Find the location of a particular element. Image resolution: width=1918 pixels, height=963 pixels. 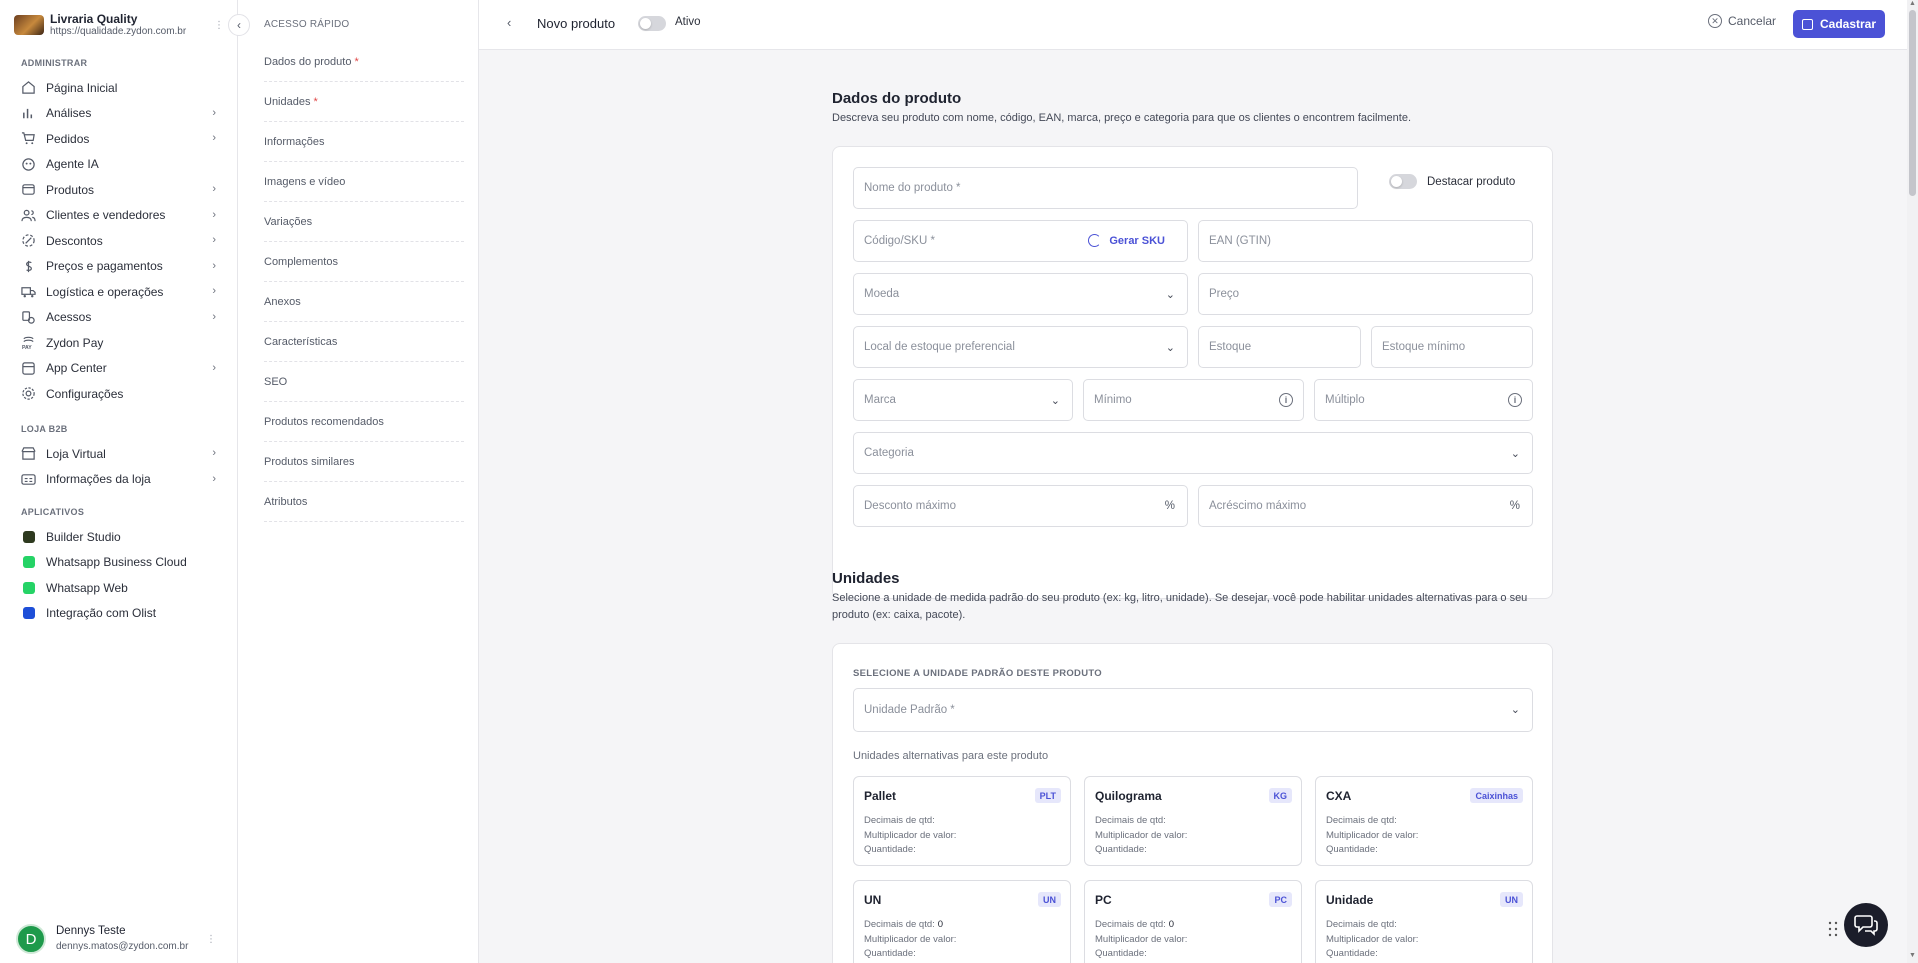

quick-access-item: Dados do produto * is located at coordinates (364, 62).